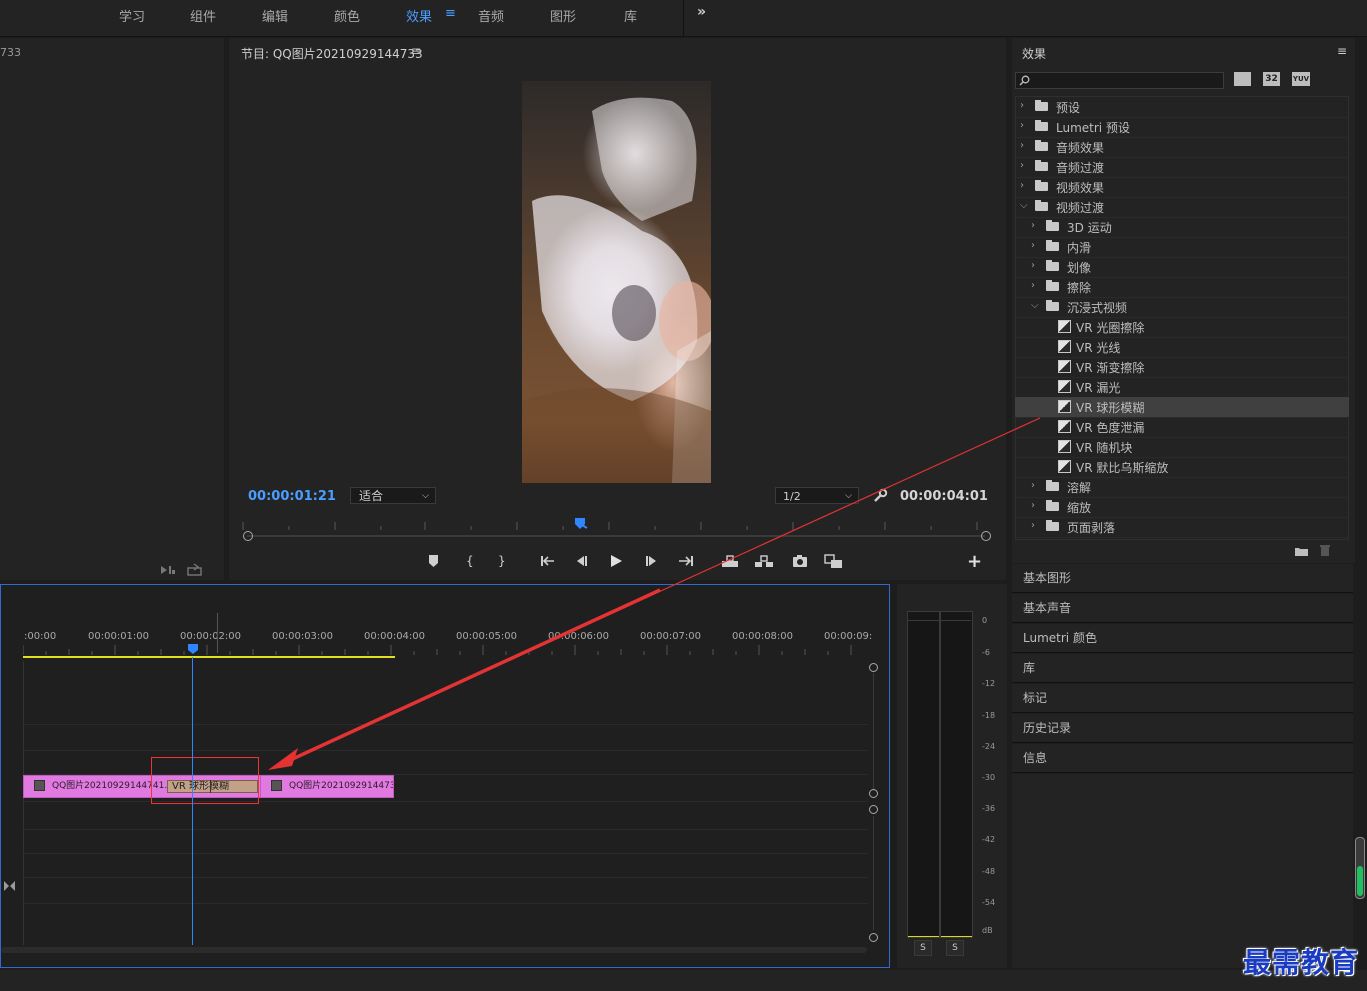 This screenshot has height=991, width=1367. Describe the element at coordinates (327, 786) in the screenshot. I see `video-clip-2: QQ图片2021092914473` at that location.